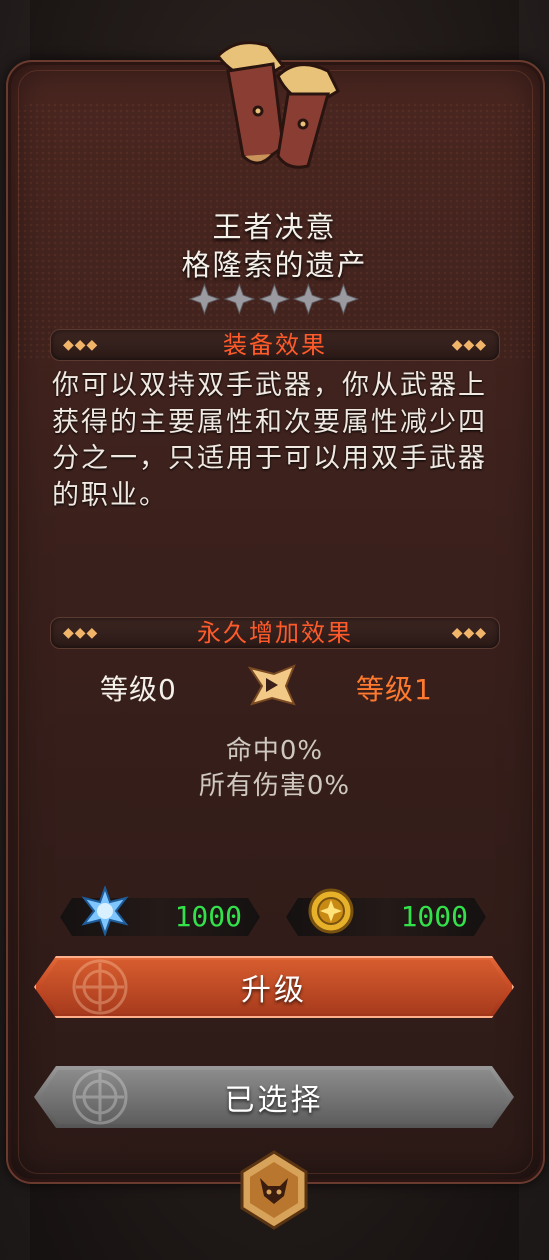 The width and height of the screenshot is (549, 1260). What do you see at coordinates (434, 916) in the screenshot?
I see `coin-cost-value: 1000` at bounding box center [434, 916].